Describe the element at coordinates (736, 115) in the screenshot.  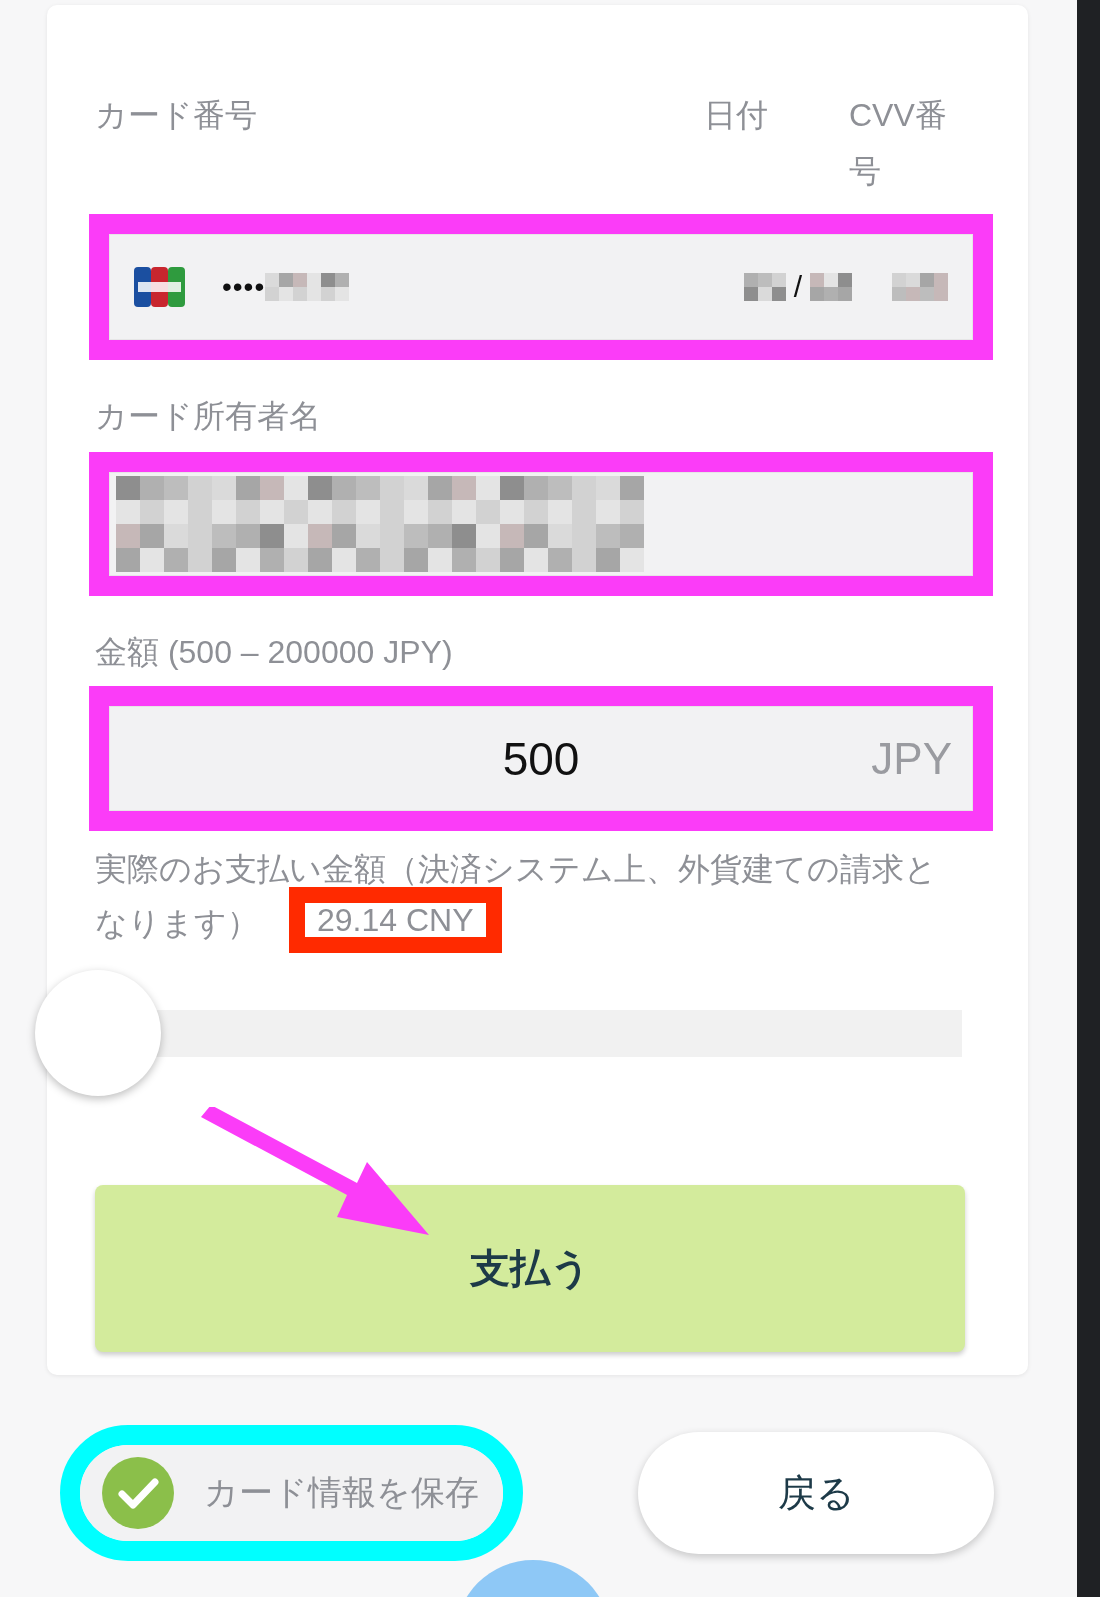
I see `field-label: 日付` at that location.